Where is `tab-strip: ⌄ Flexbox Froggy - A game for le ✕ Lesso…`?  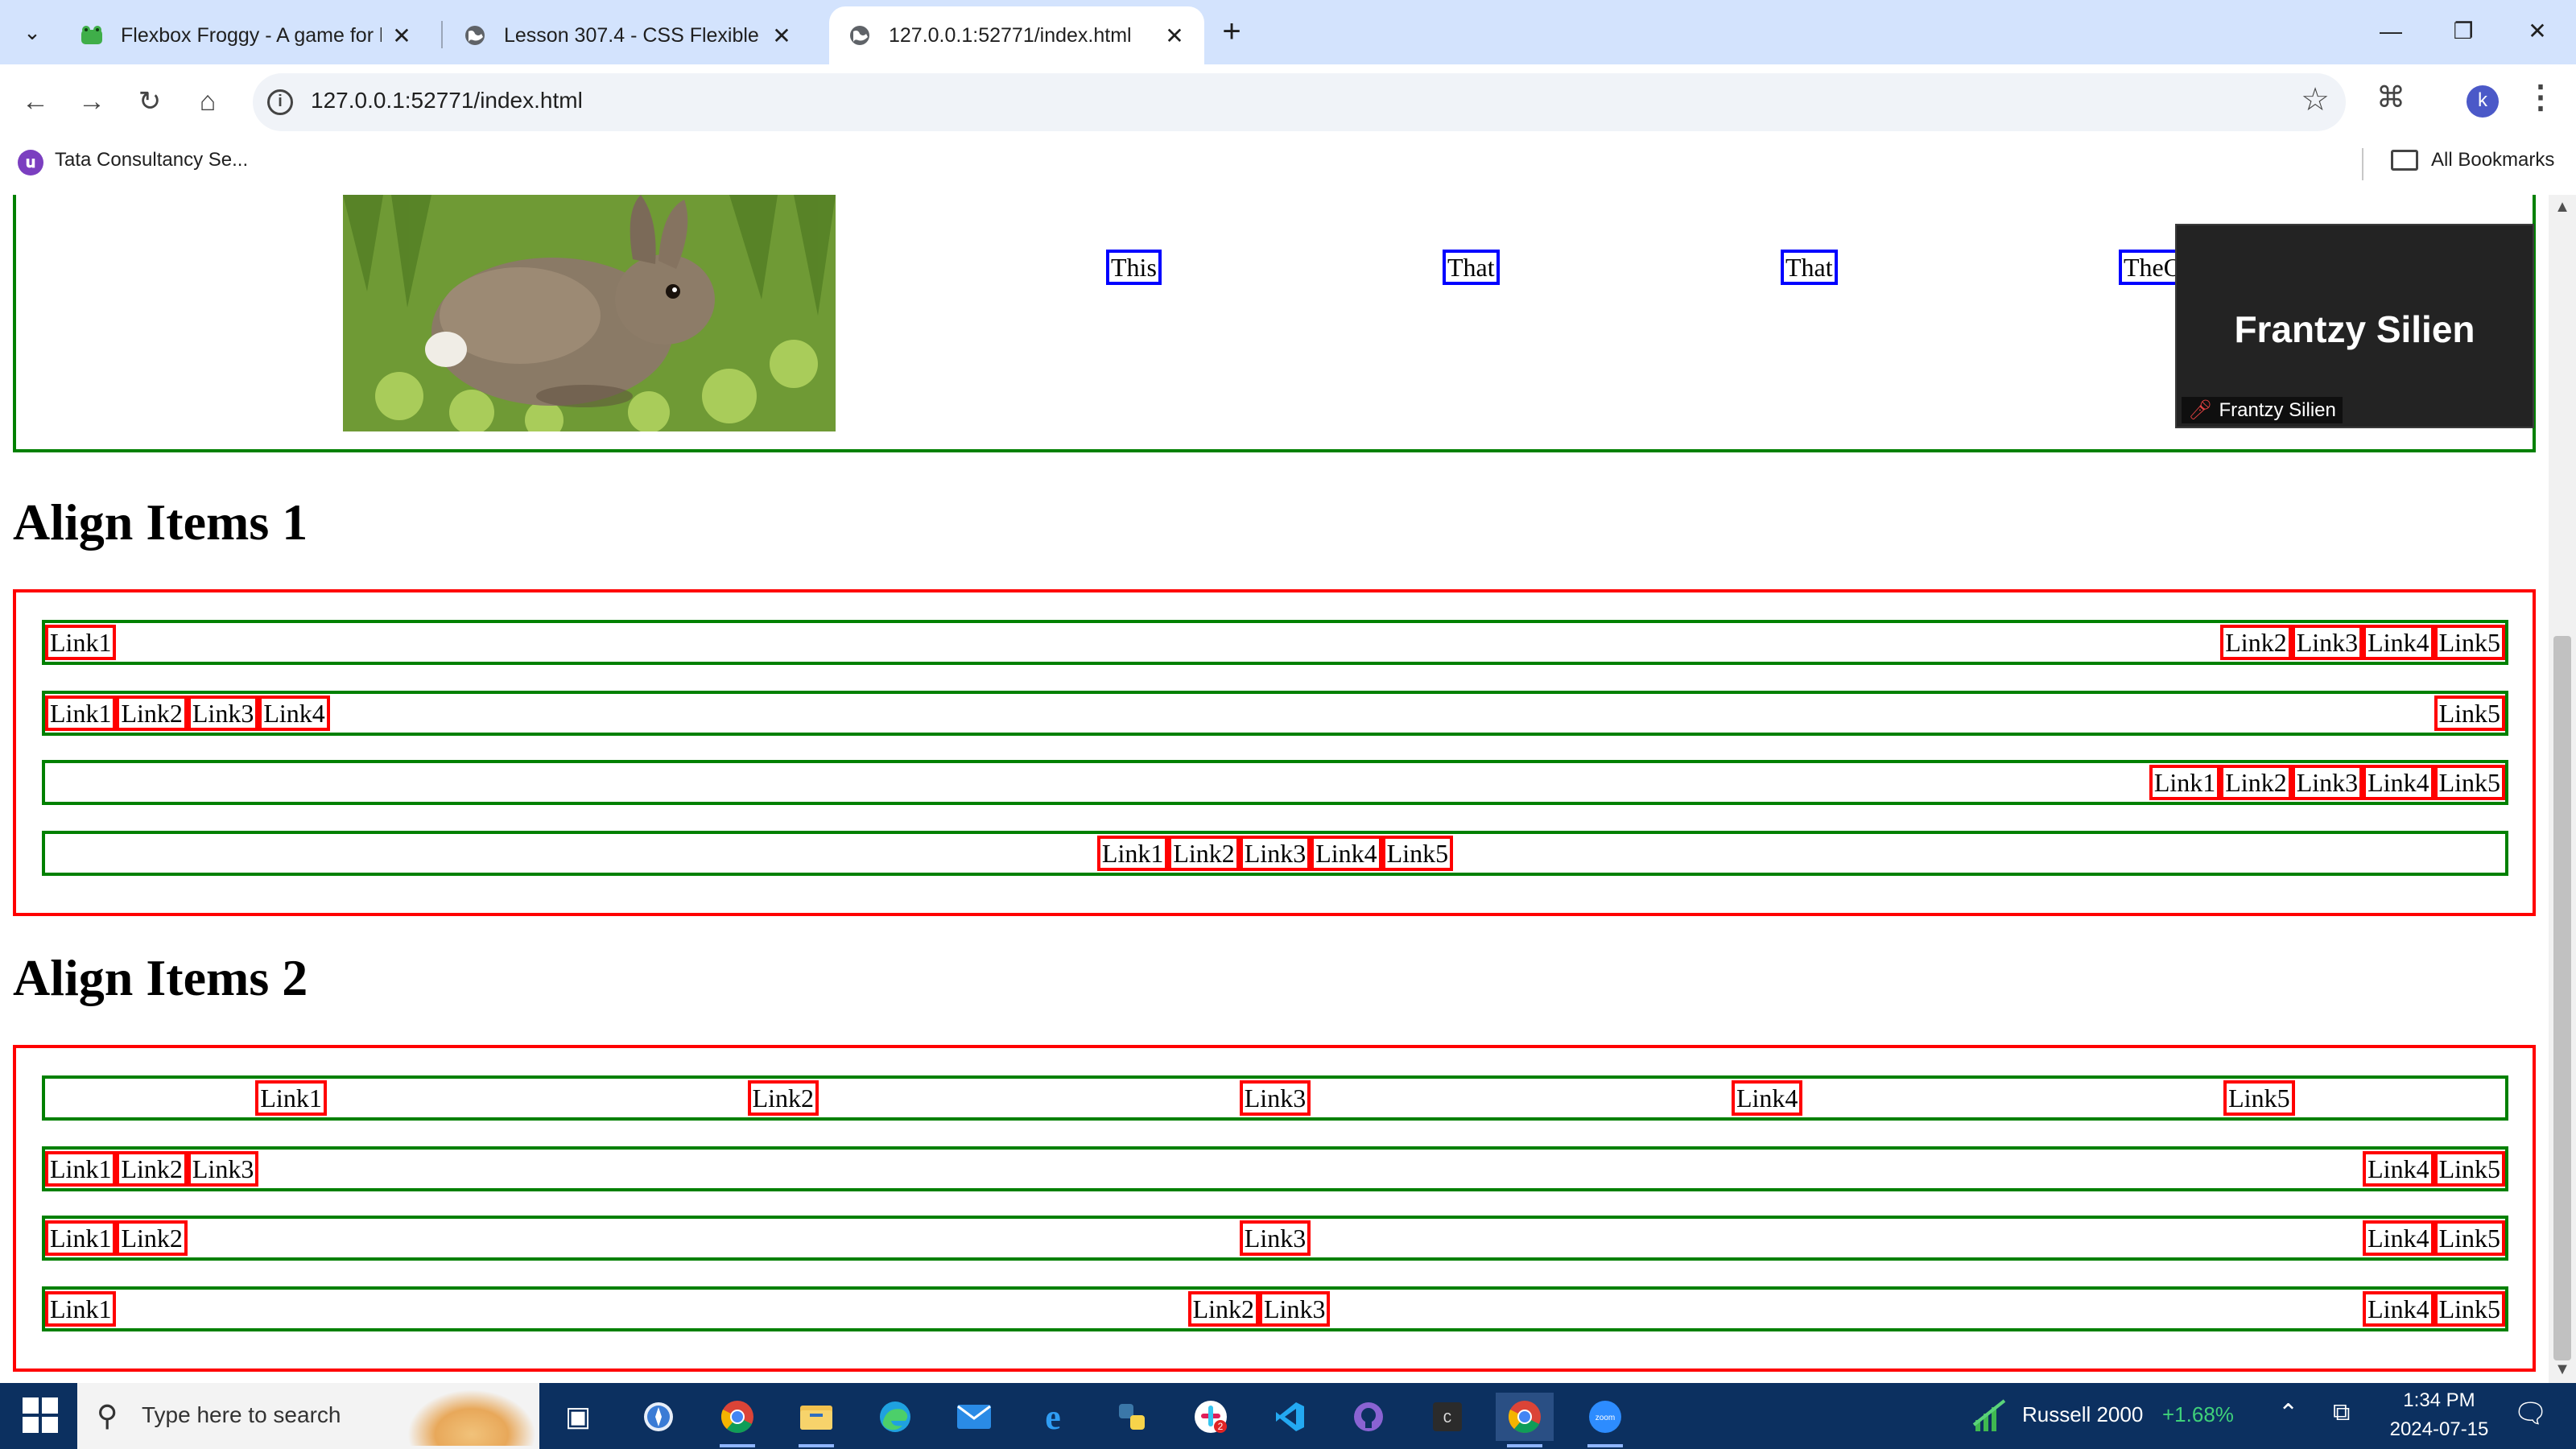 tab-strip: ⌄ Flexbox Froggy - A game for le ✕ Lesso… is located at coordinates (1288, 32).